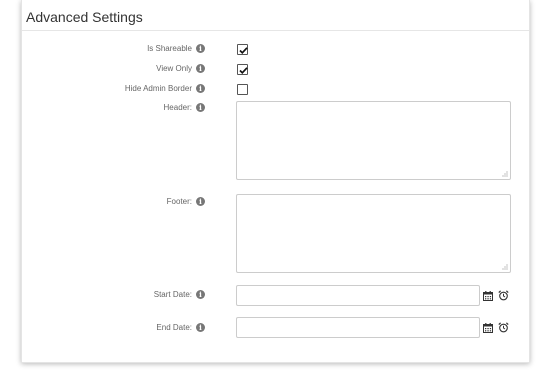 The image size is (550, 377). I want to click on end-date-label-row: End Date: i, so click(180, 327).